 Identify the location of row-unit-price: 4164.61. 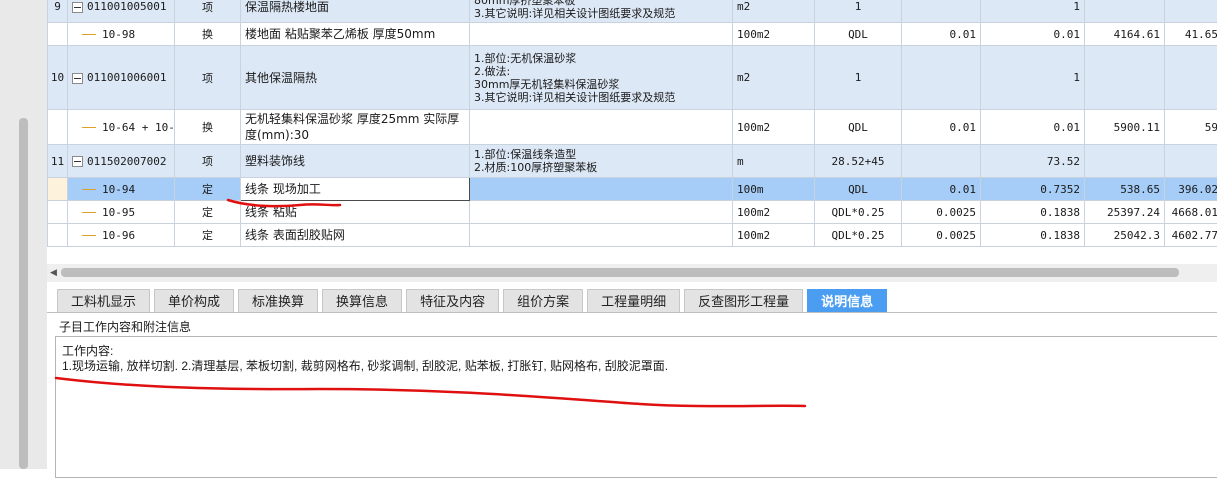
(1125, 34).